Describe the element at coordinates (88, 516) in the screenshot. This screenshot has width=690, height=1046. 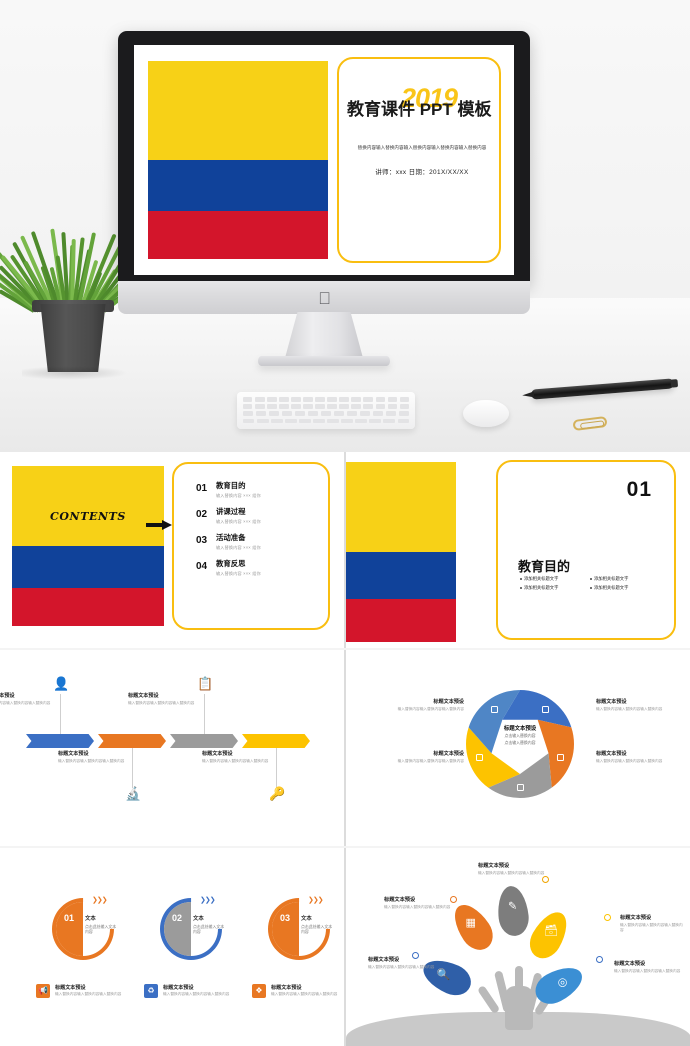
I see `contents-heading: CONTENTS` at that location.